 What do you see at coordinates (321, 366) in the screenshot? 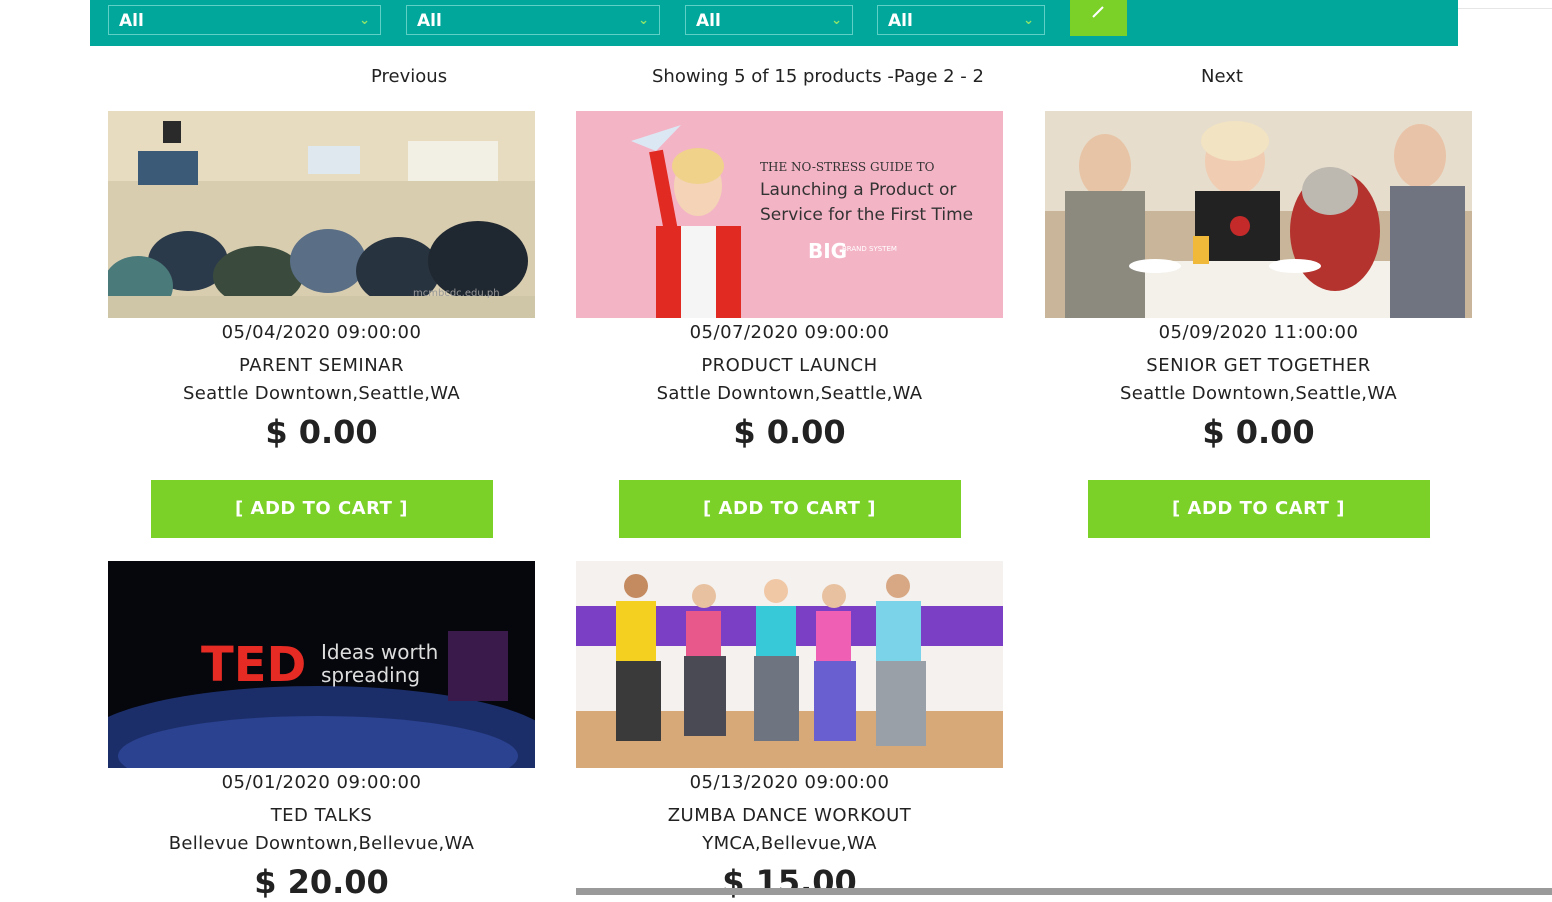
I see `product-name: PARENT SEMINAR` at bounding box center [321, 366].